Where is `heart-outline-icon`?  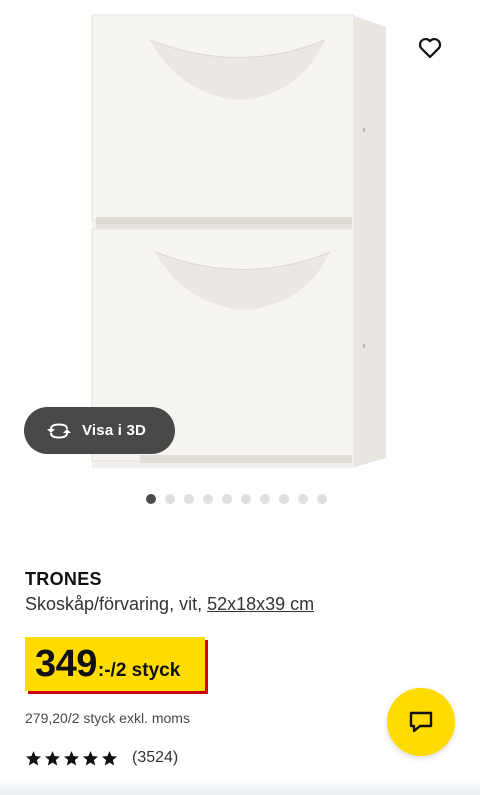
heart-outline-icon is located at coordinates (430, 48).